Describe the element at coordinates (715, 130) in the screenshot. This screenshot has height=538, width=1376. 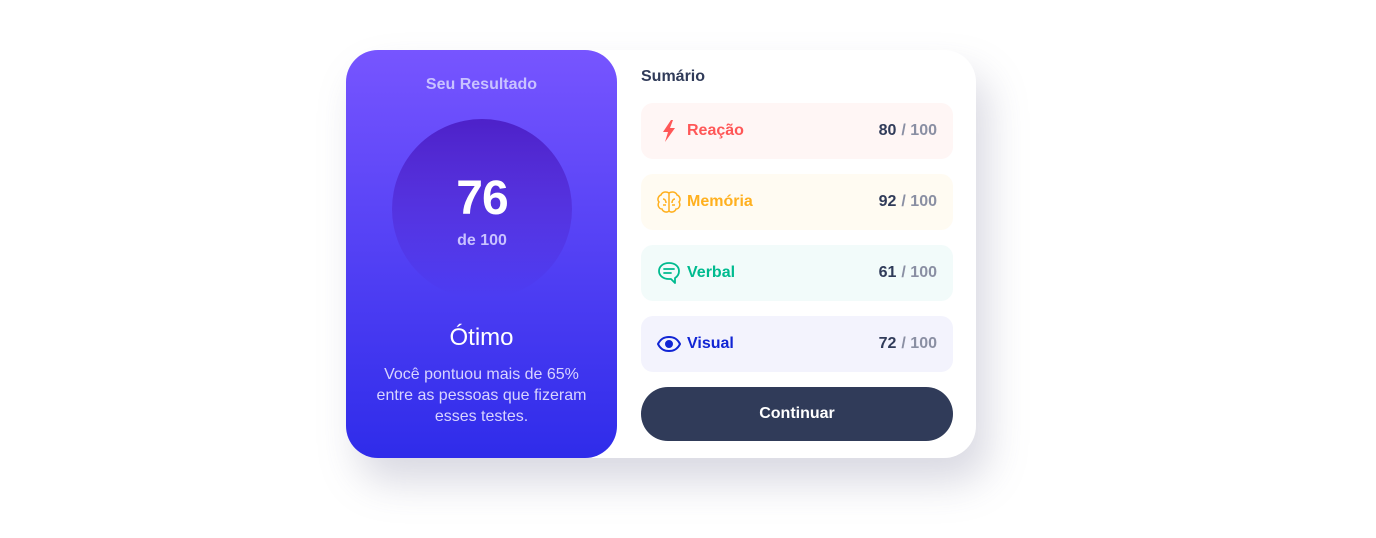
I see `summary-row-label: Reação` at that location.